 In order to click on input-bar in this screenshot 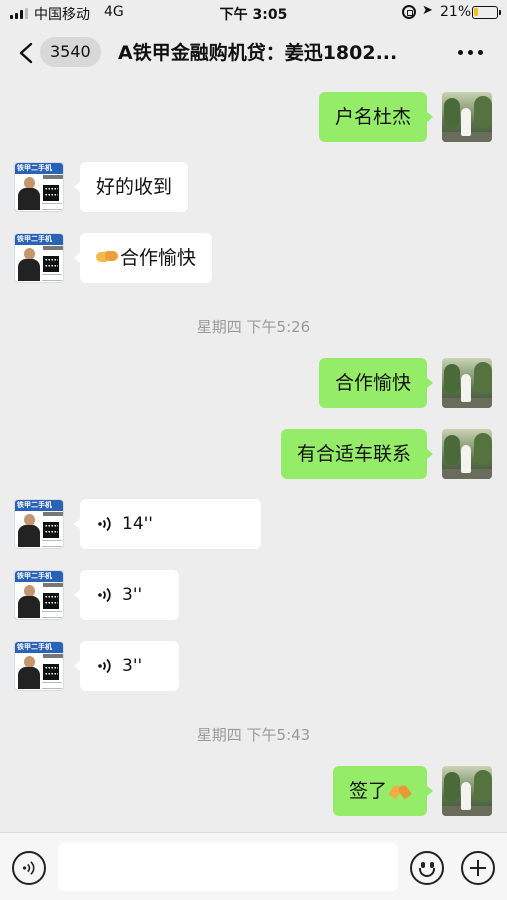, I will do `click(253, 866)`.